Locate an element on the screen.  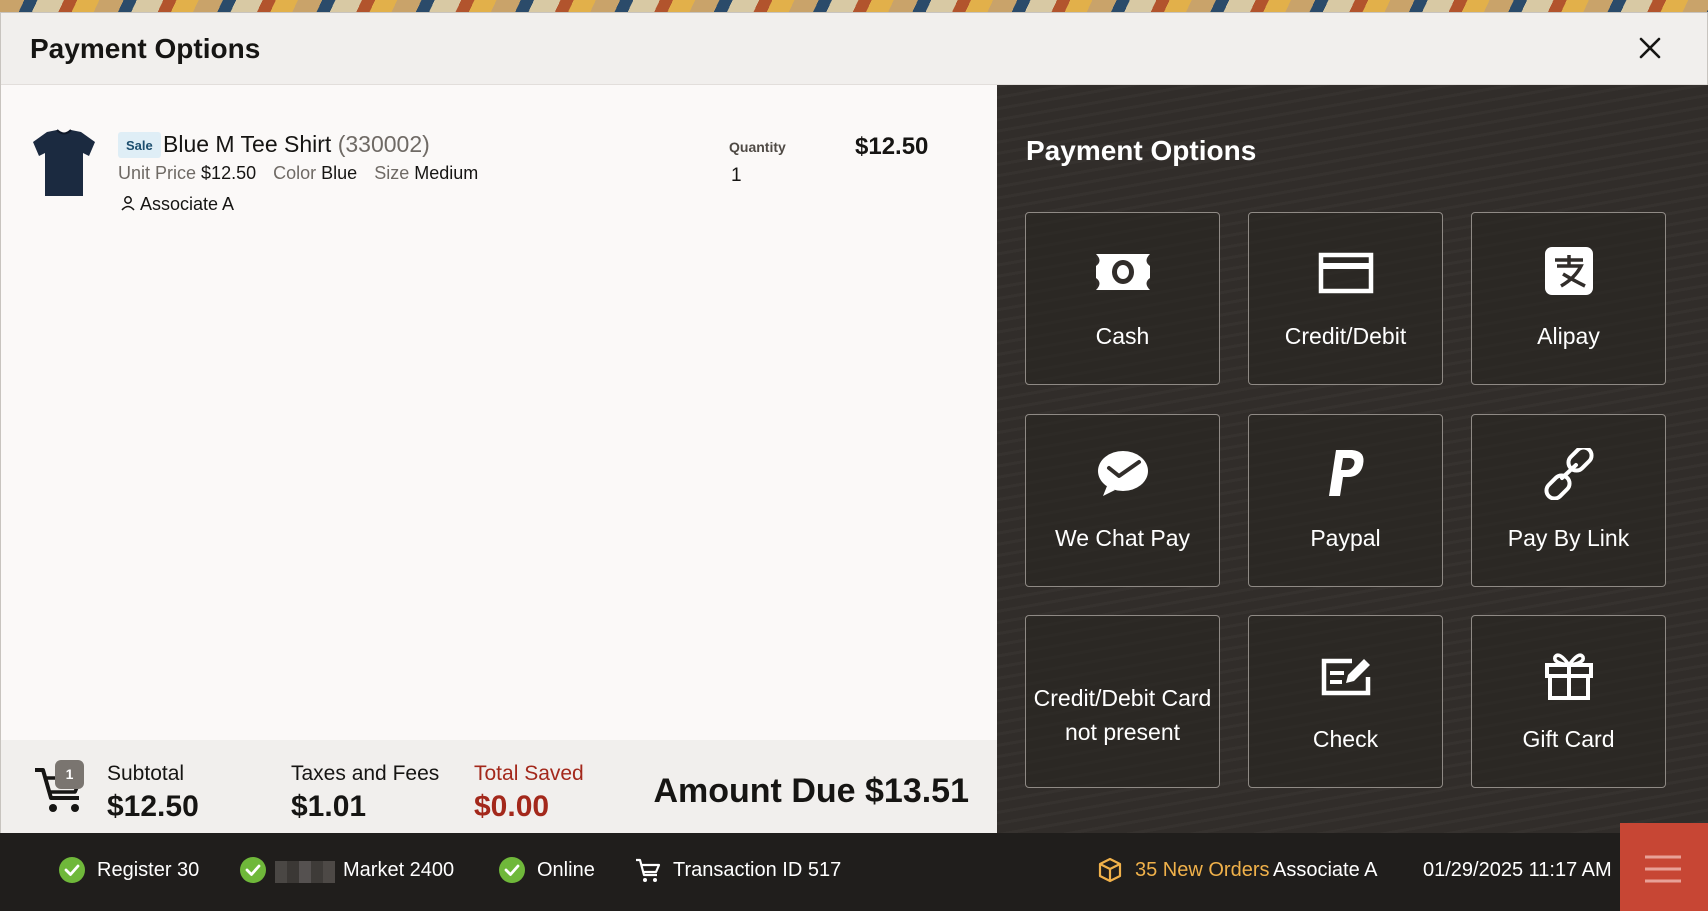
current-associate: Associate A is located at coordinates (1325, 870).